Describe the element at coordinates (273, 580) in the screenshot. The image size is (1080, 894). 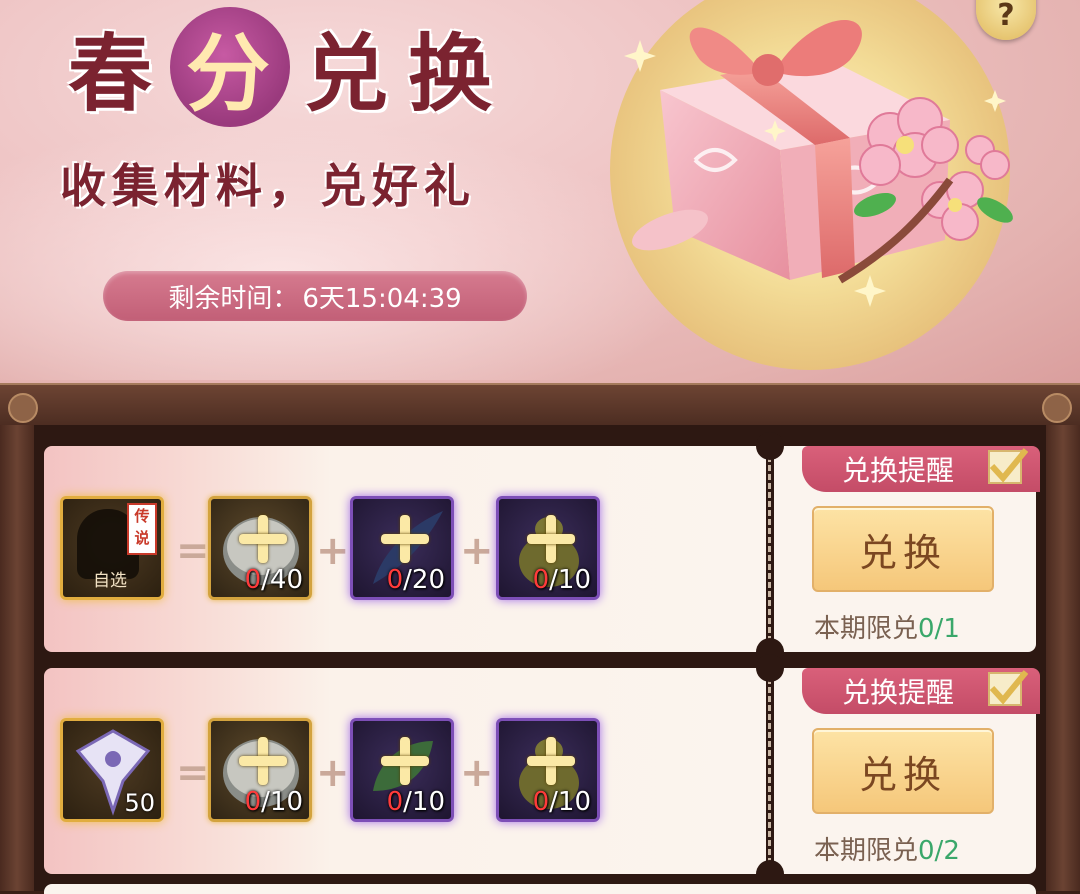
I see `material-count: 0/40` at that location.